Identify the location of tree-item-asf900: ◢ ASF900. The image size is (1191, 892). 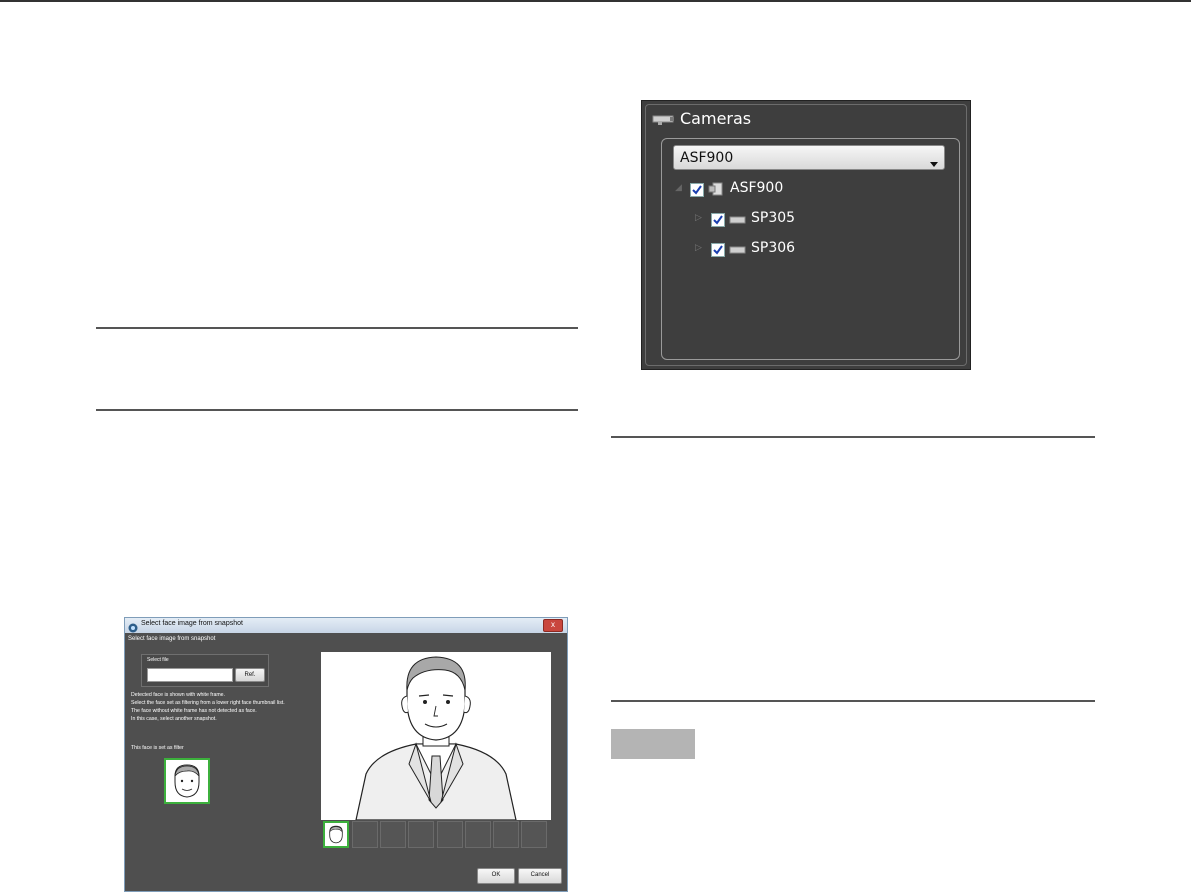
(807, 190).